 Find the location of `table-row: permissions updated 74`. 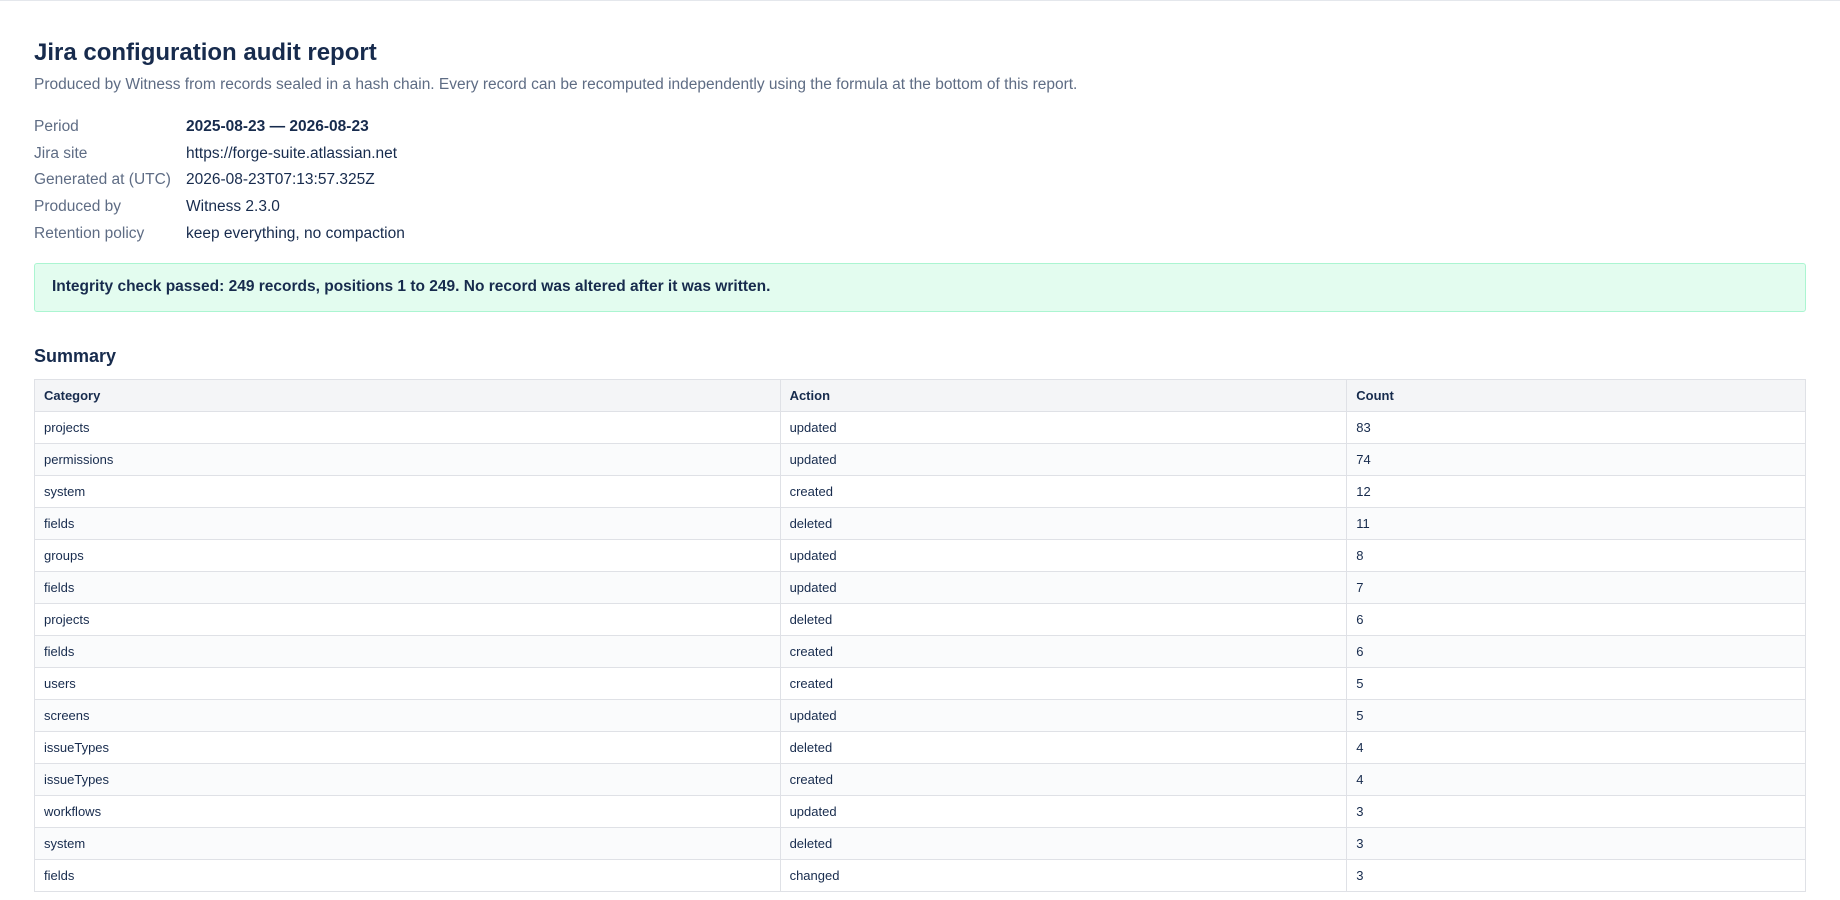

table-row: permissions updated 74 is located at coordinates (920, 459).